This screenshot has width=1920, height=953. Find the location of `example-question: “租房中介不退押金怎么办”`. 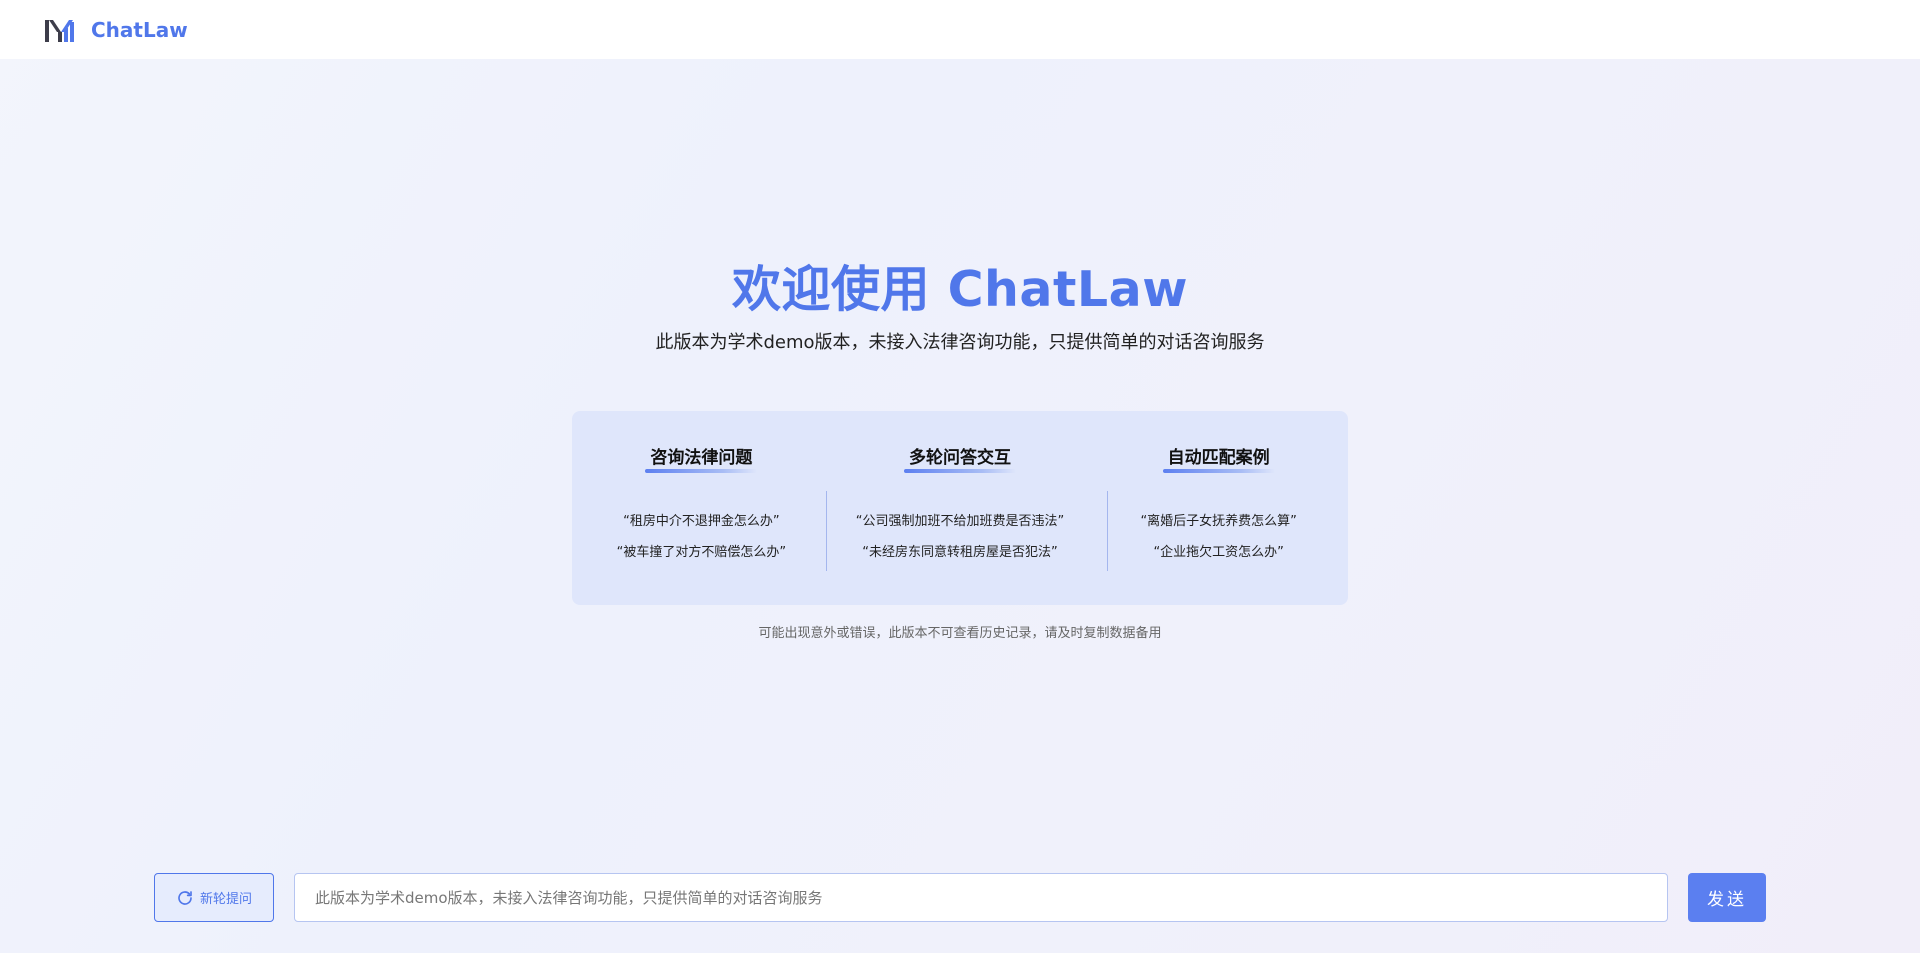

example-question: “租房中介不退押金怎么办” is located at coordinates (701, 521).